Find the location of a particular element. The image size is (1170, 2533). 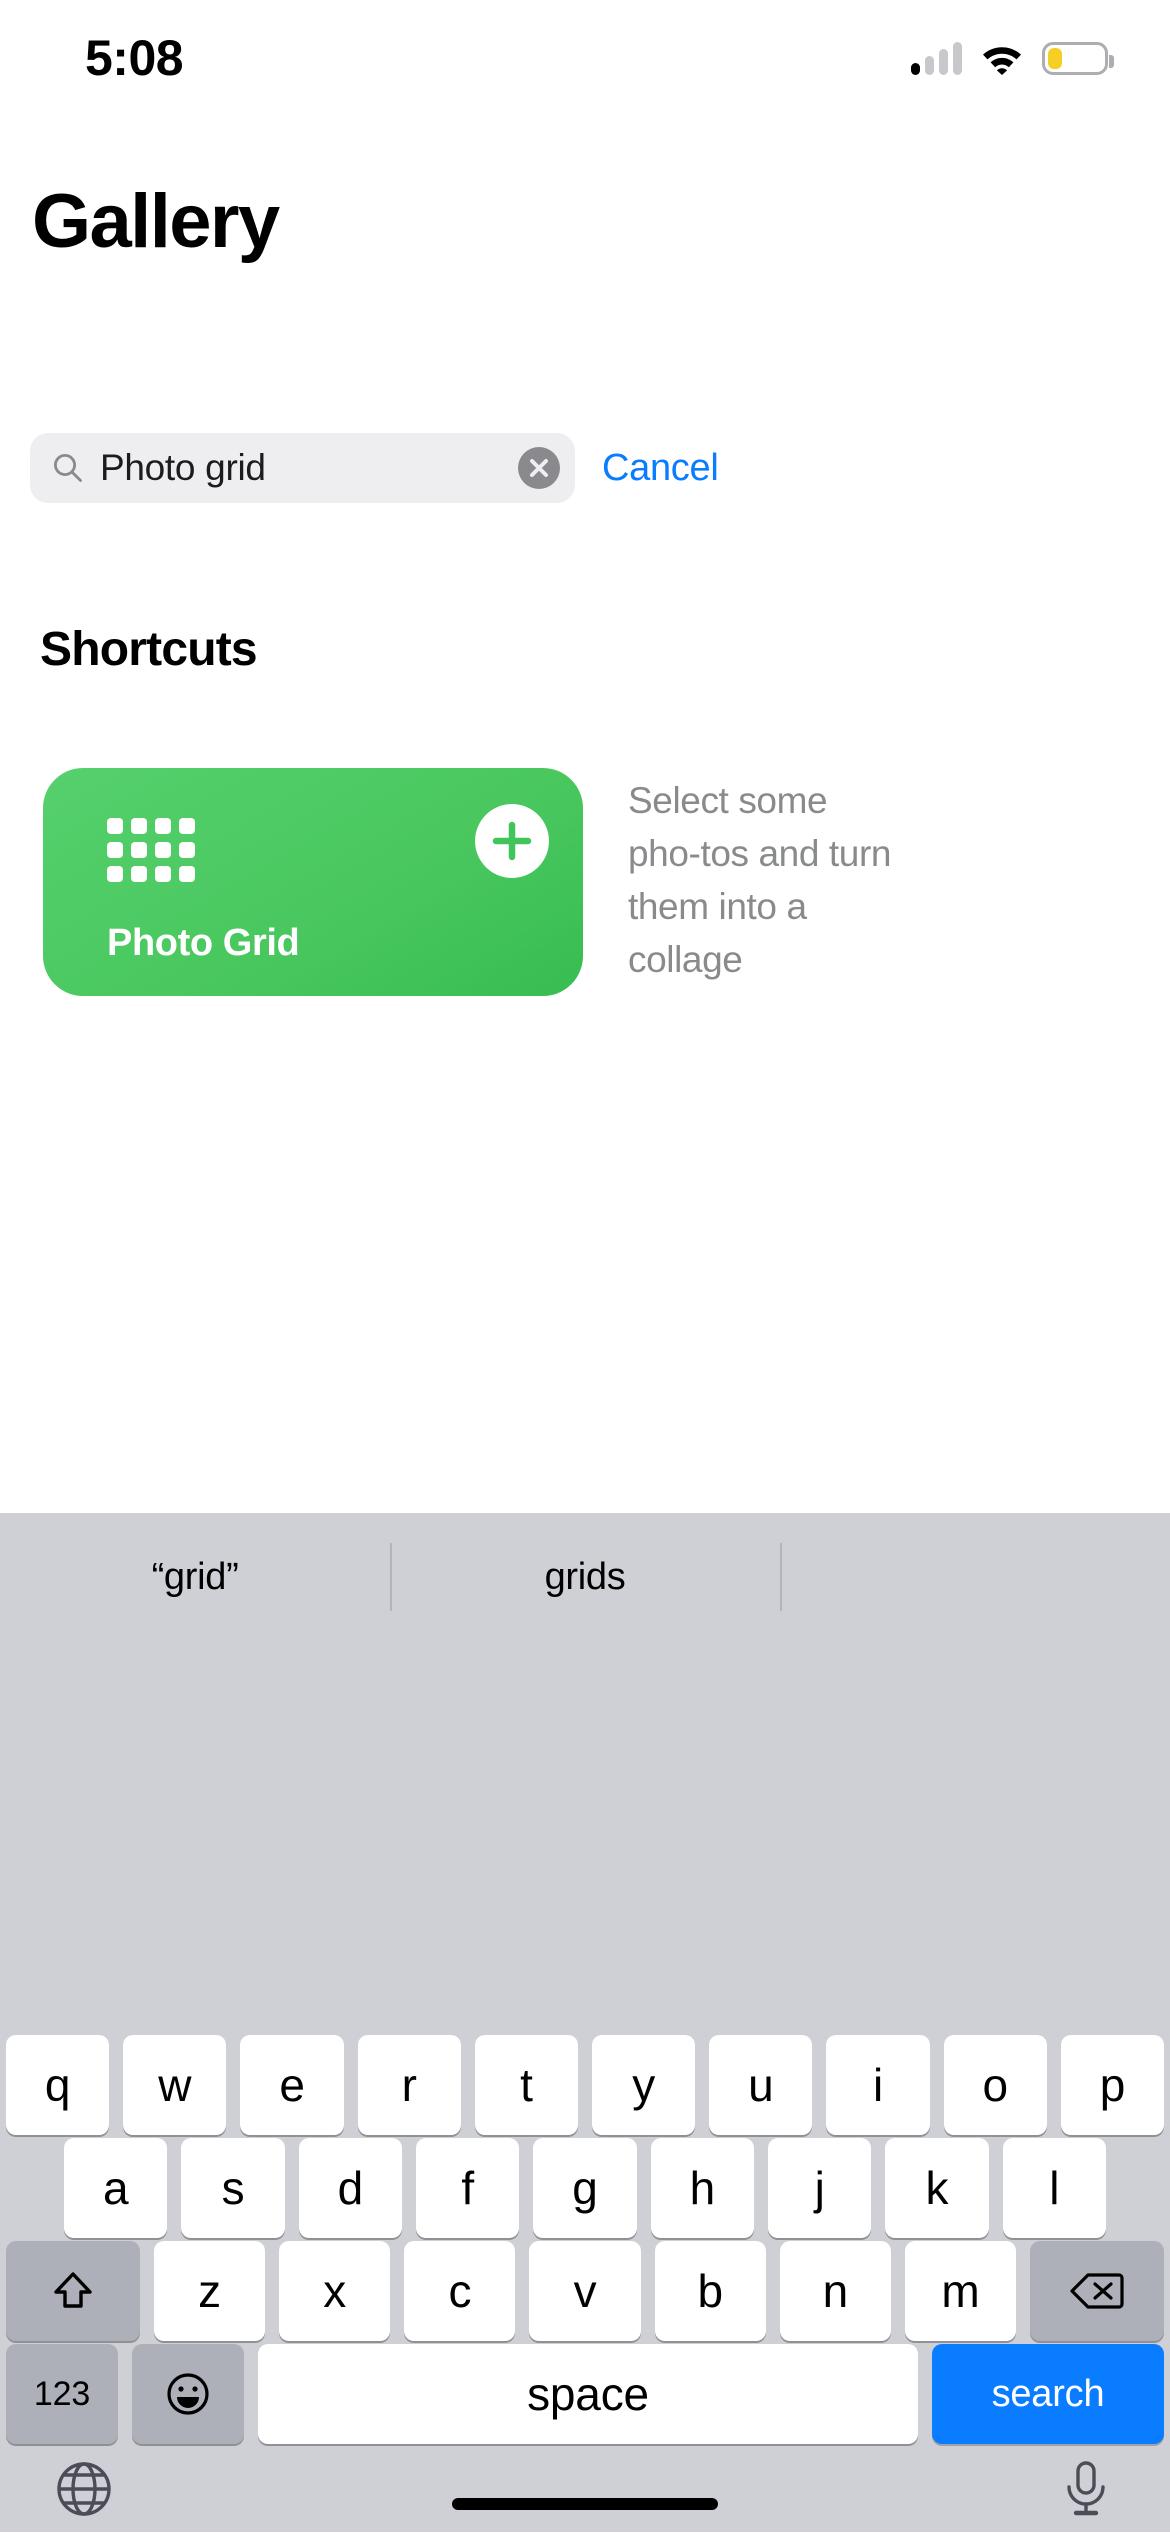

key-t: t is located at coordinates (526, 2085).